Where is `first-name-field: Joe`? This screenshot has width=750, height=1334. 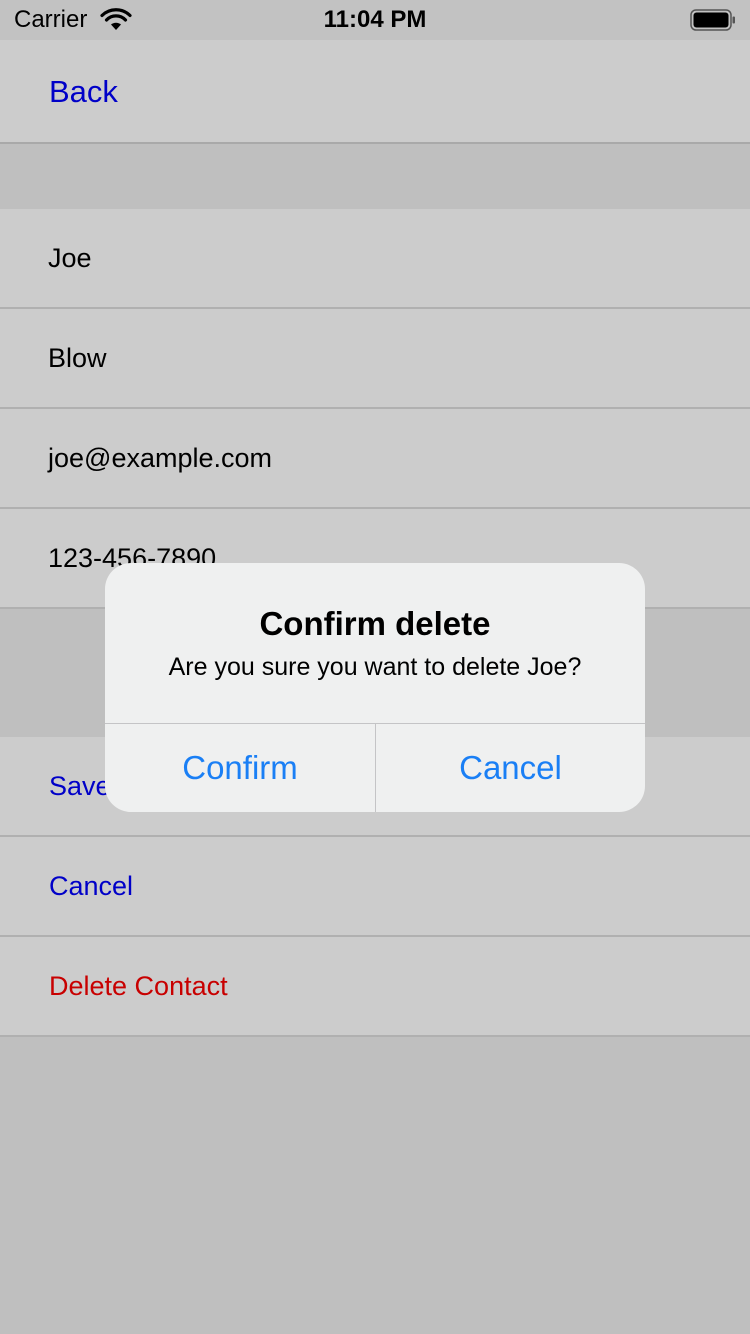
first-name-field: Joe is located at coordinates (375, 259).